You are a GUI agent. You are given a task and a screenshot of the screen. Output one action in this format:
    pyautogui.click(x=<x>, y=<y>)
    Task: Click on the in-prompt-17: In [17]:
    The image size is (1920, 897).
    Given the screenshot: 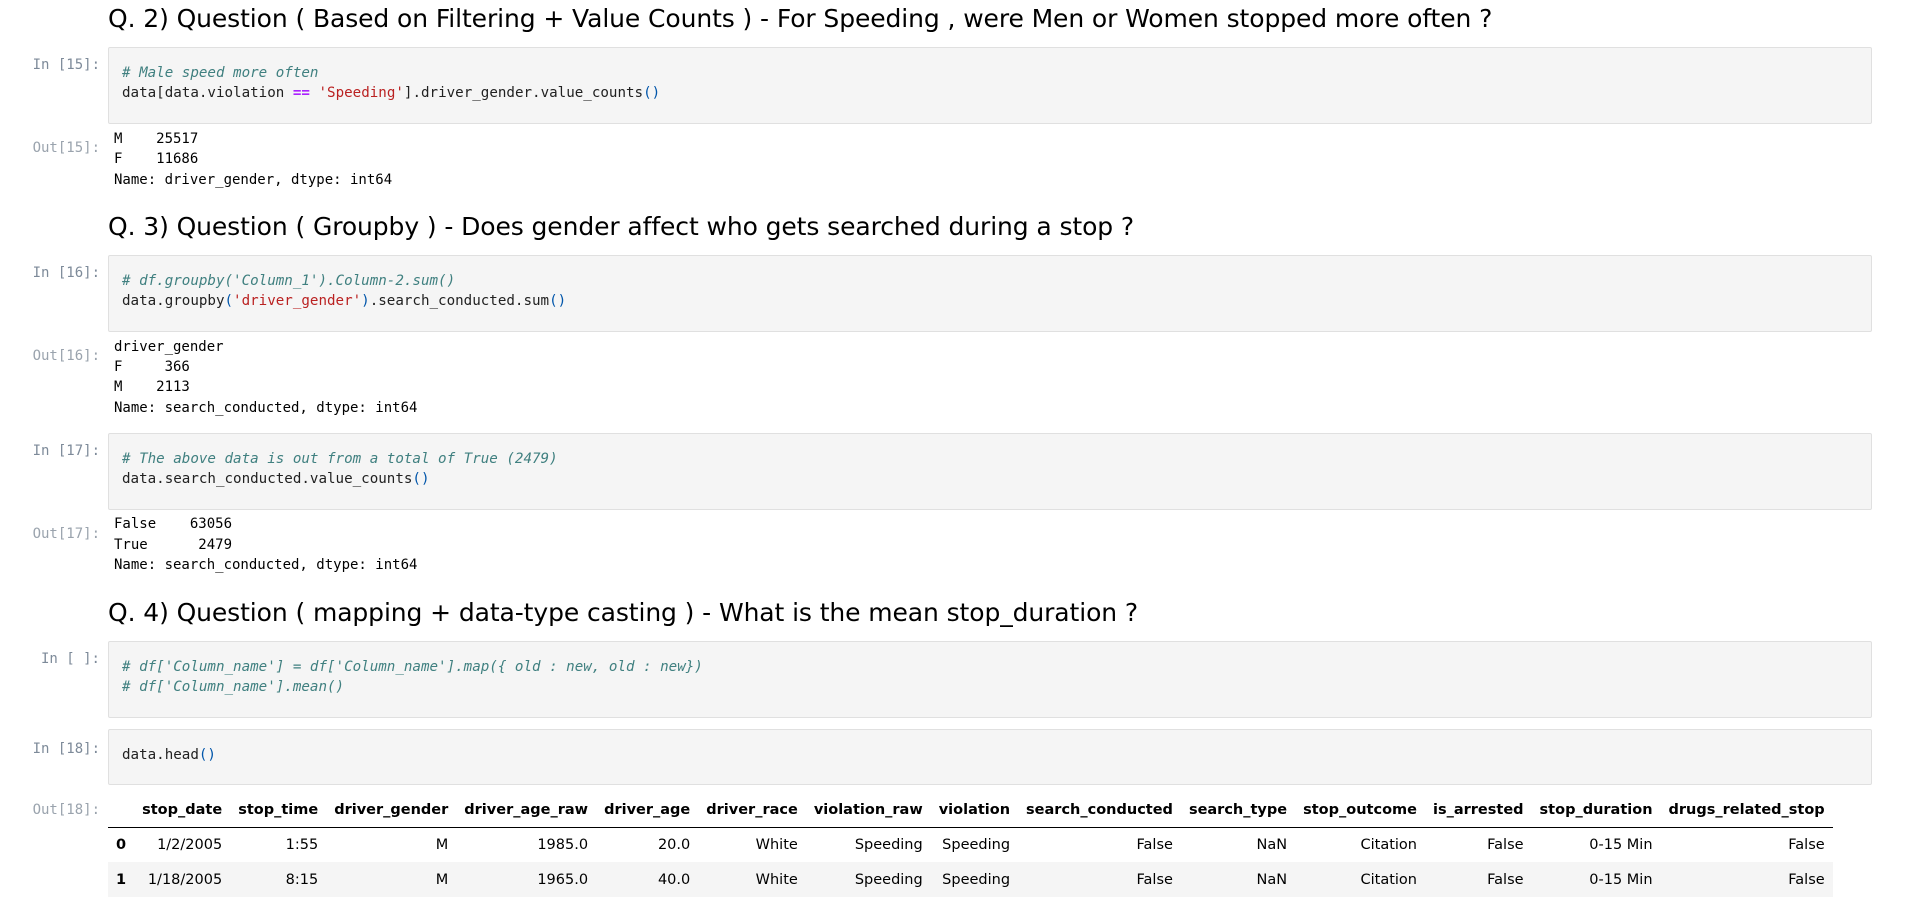 What is the action you would take?
    pyautogui.click(x=66, y=451)
    